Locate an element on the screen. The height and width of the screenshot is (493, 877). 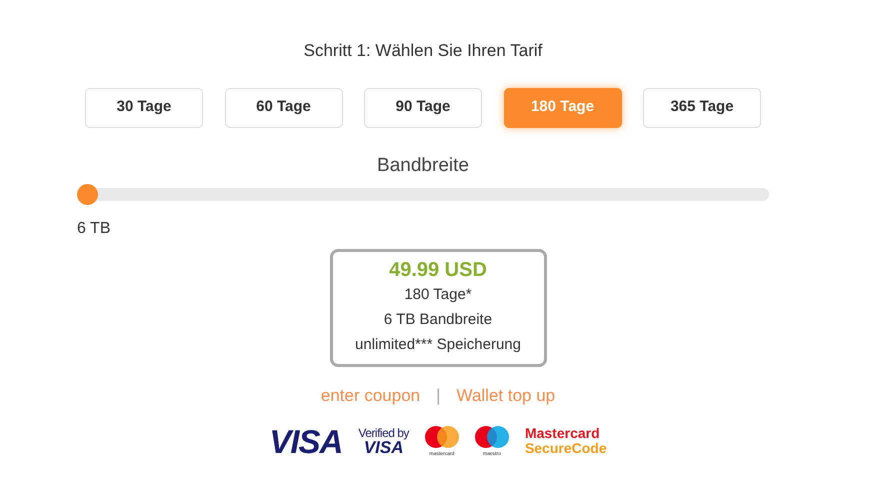
plan-detail: 6 TB Bandbreite is located at coordinates (438, 319).